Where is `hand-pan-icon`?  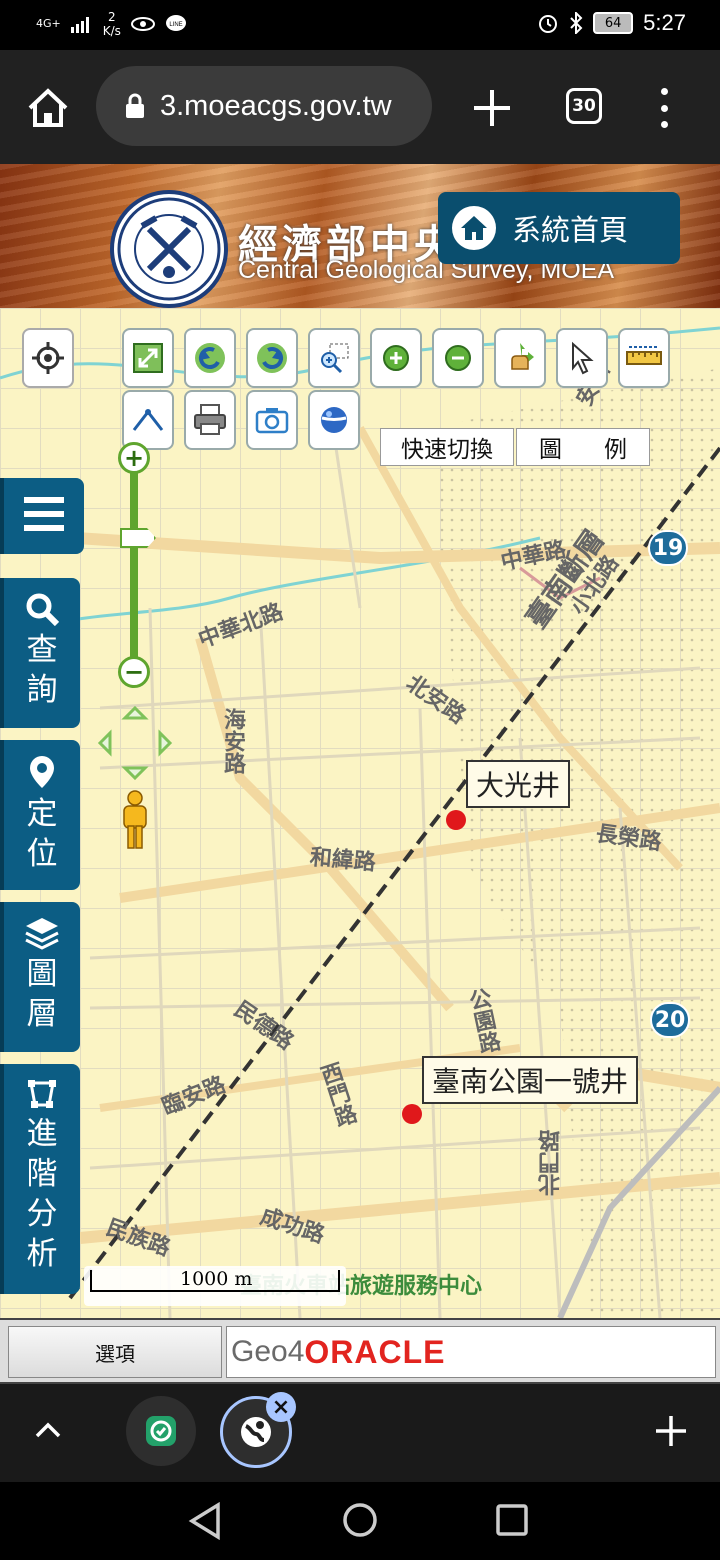 hand-pan-icon is located at coordinates (522, 356).